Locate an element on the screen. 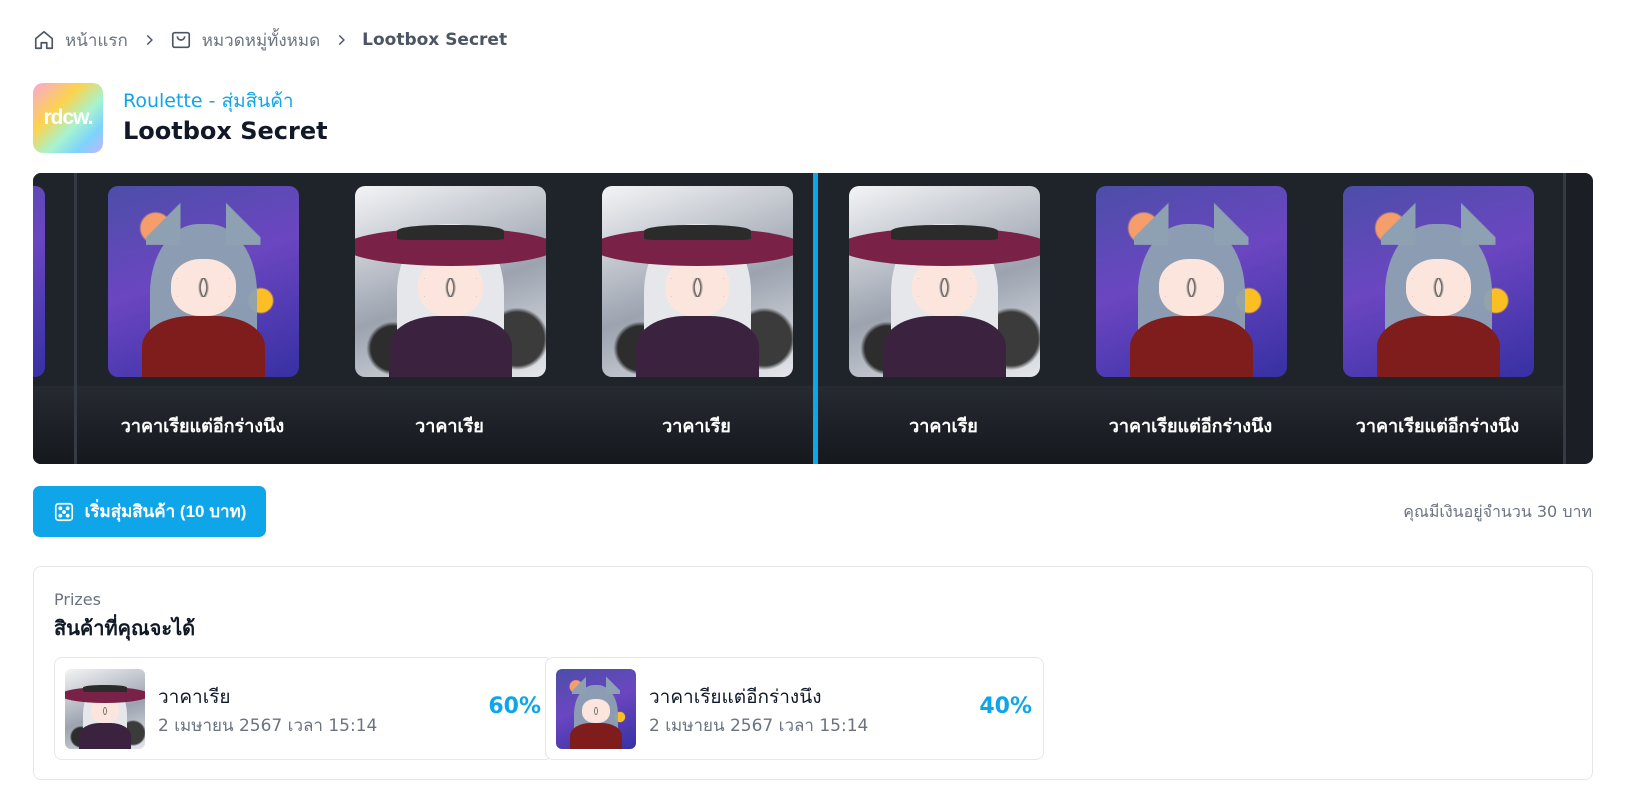 This screenshot has height=812, width=1625. shop-logo-text: rdcw. is located at coordinates (68, 117).